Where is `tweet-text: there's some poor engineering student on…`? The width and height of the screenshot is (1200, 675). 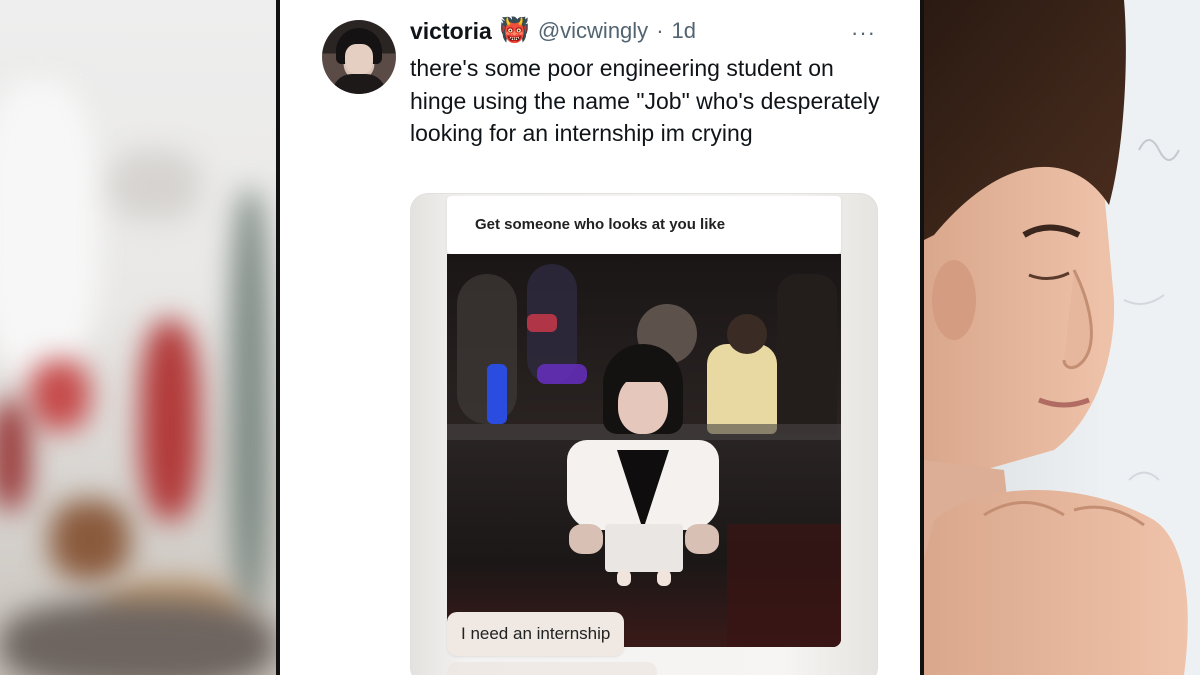
tweet-text: there's some poor engineering student on… is located at coordinates (645, 100).